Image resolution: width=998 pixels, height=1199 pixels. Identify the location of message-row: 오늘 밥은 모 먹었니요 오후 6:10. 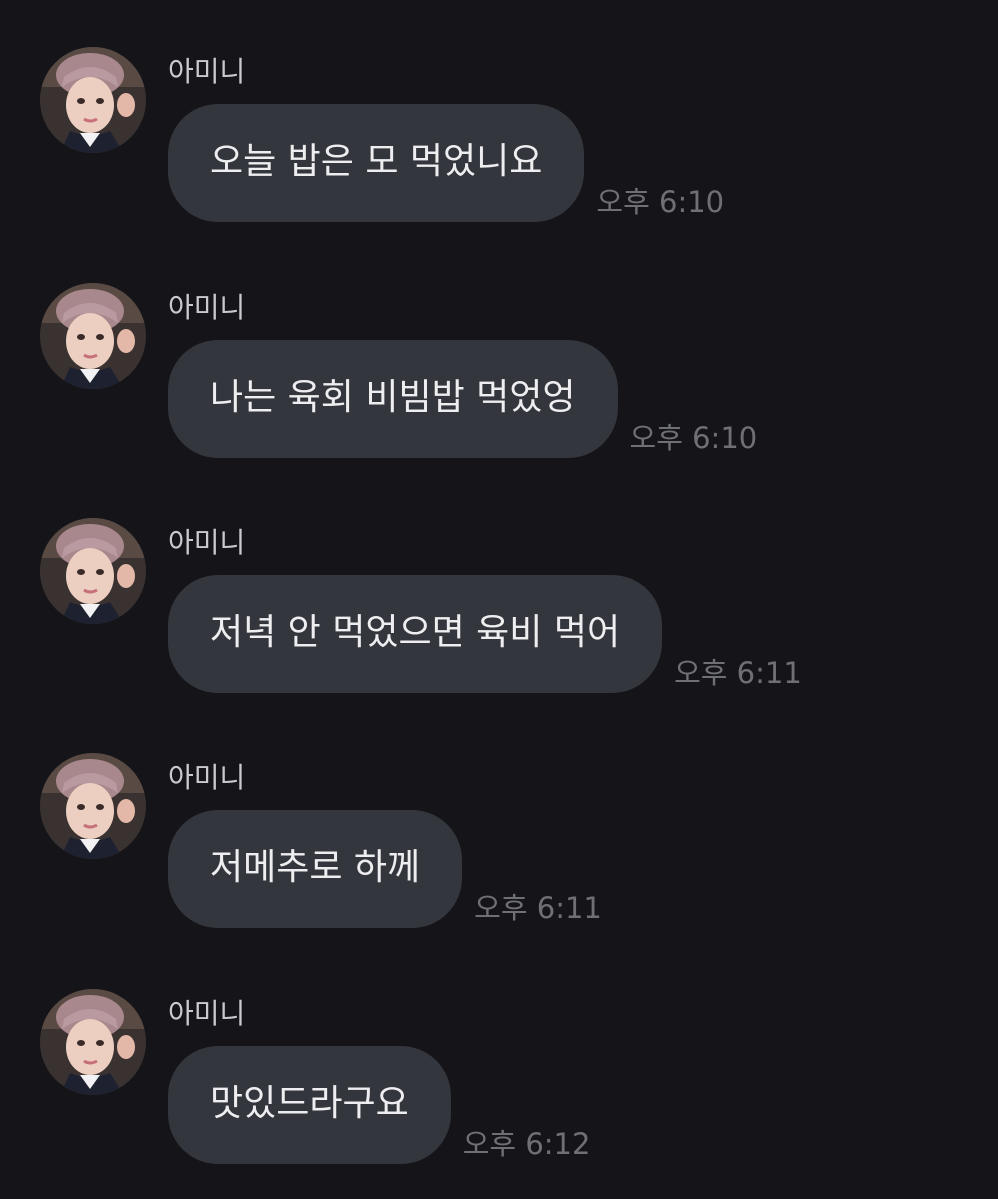
(446, 163).